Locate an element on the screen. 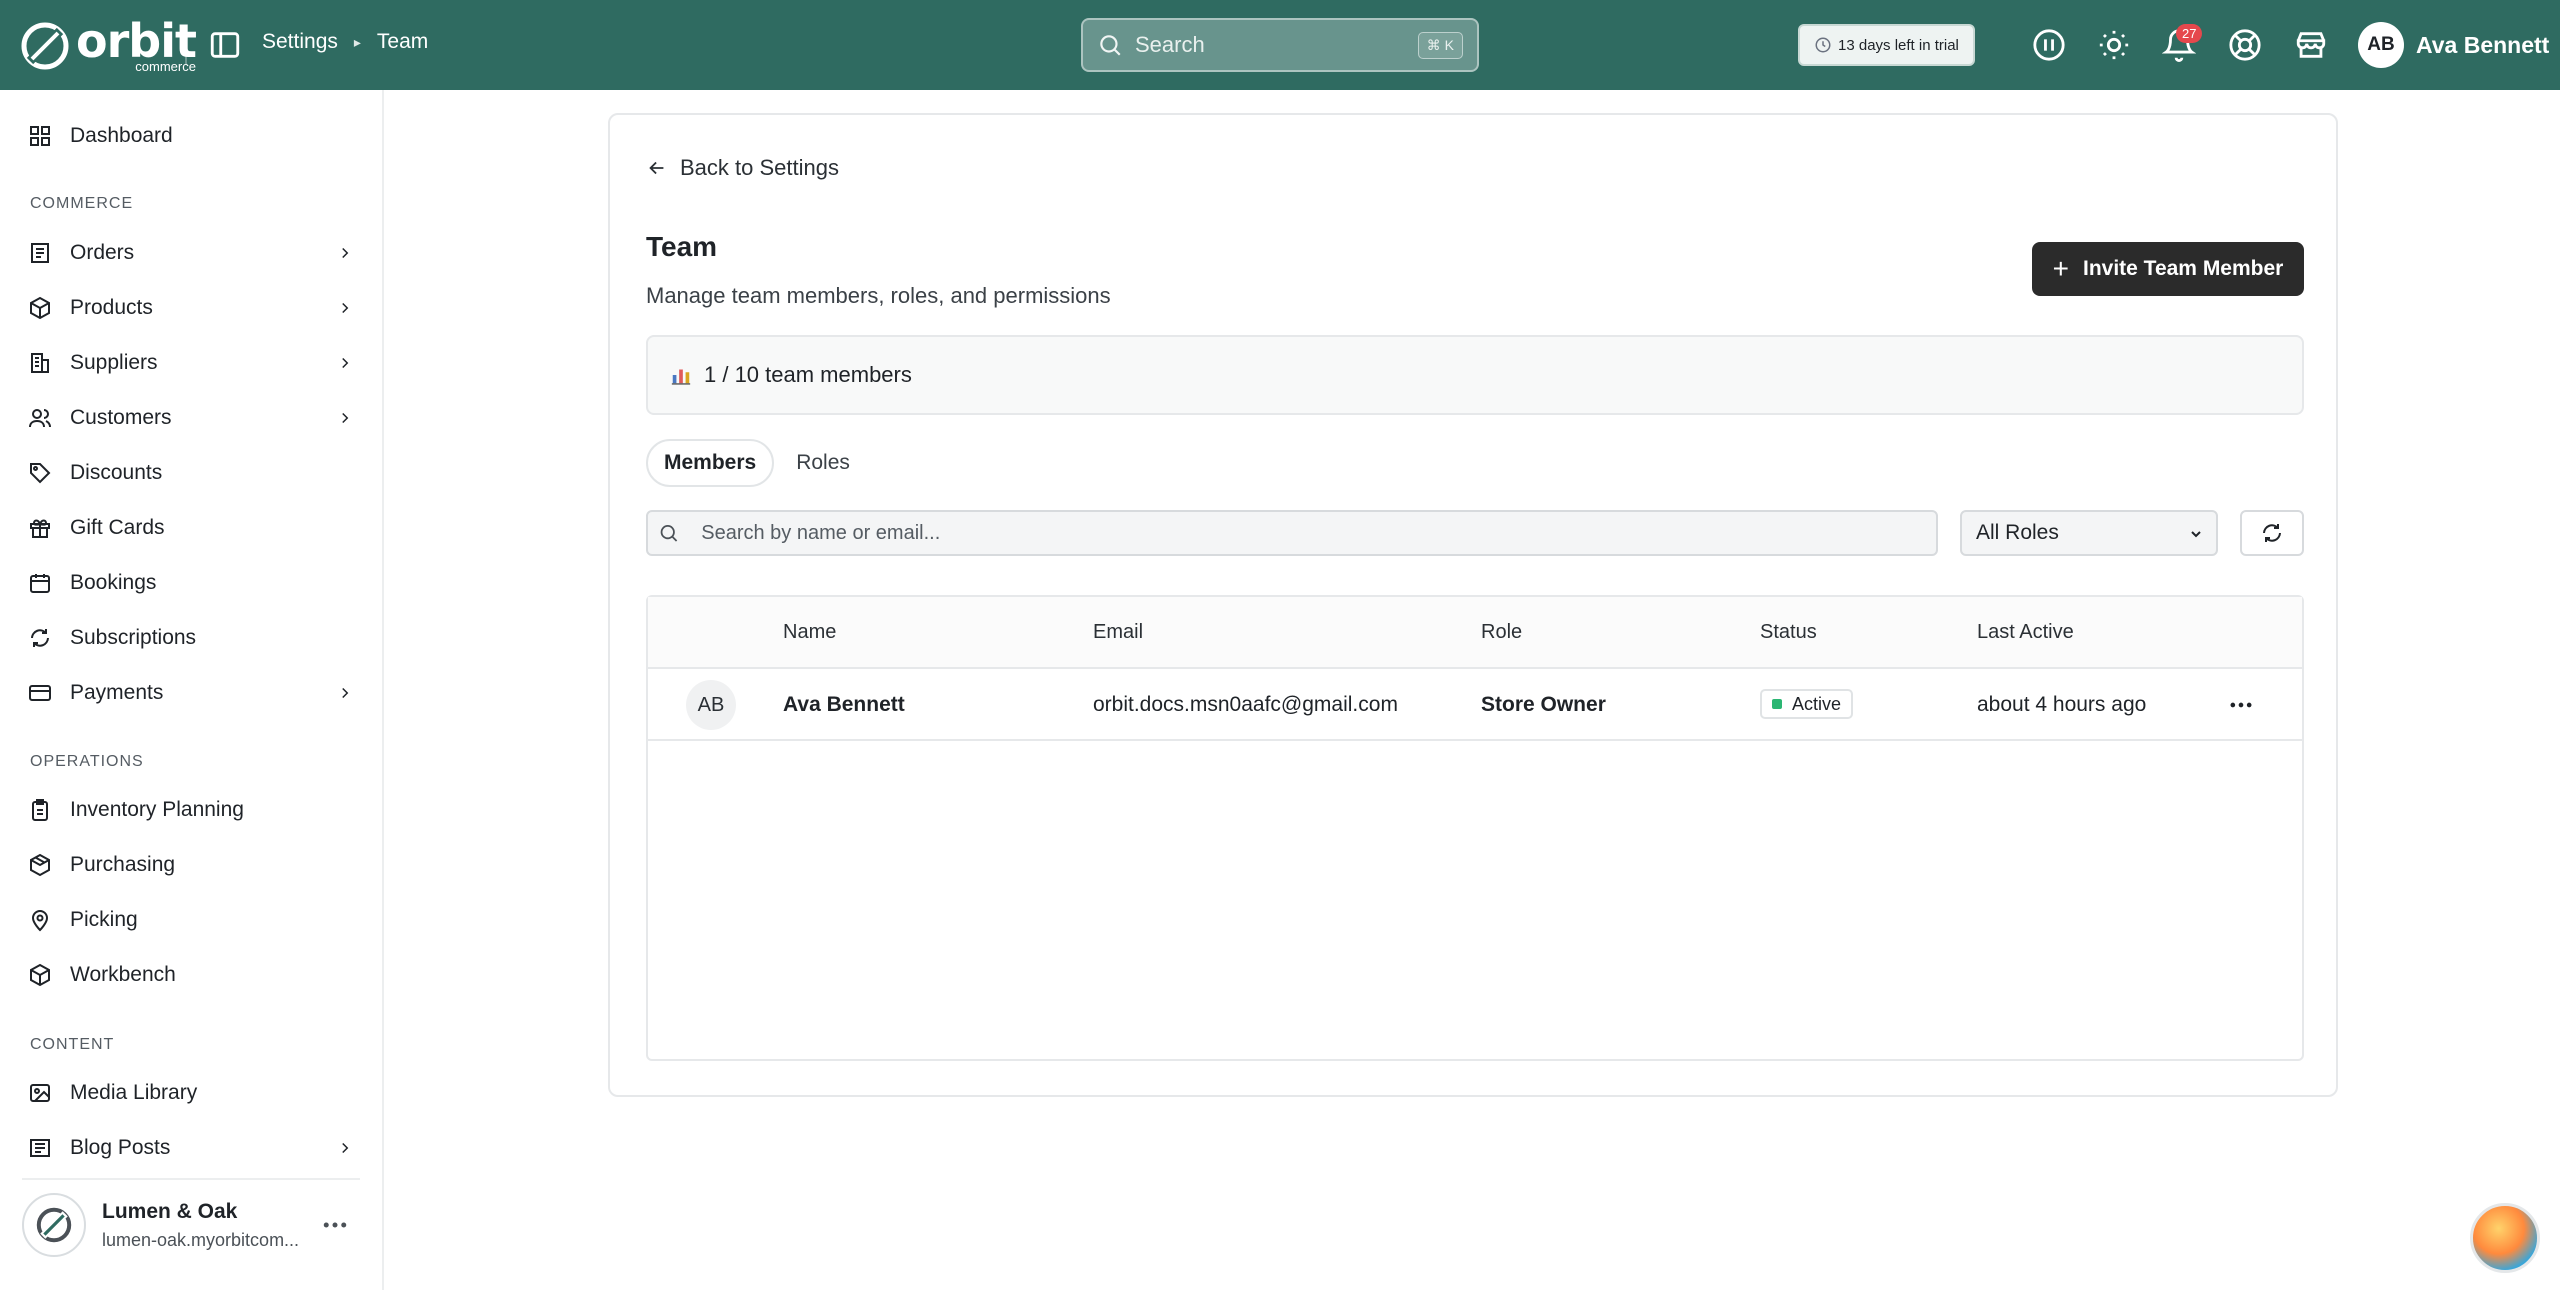 This screenshot has height=1290, width=2560. store-name: Lumen & Oak is located at coordinates (170, 1211).